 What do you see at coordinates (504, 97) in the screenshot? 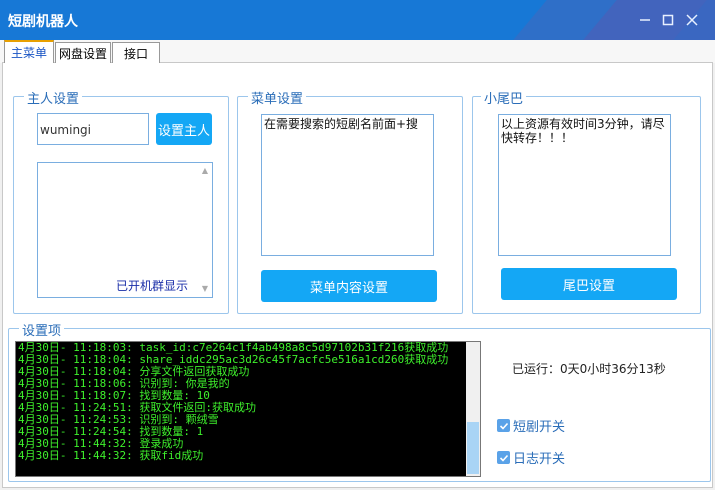
I see `group-label: 小尾巴` at bounding box center [504, 97].